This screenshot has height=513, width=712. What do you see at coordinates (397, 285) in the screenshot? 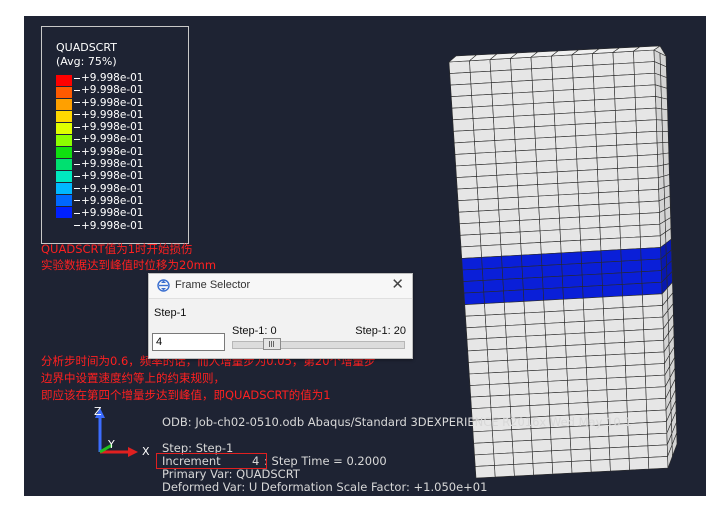
I see `close-icon: ✕` at bounding box center [397, 285].